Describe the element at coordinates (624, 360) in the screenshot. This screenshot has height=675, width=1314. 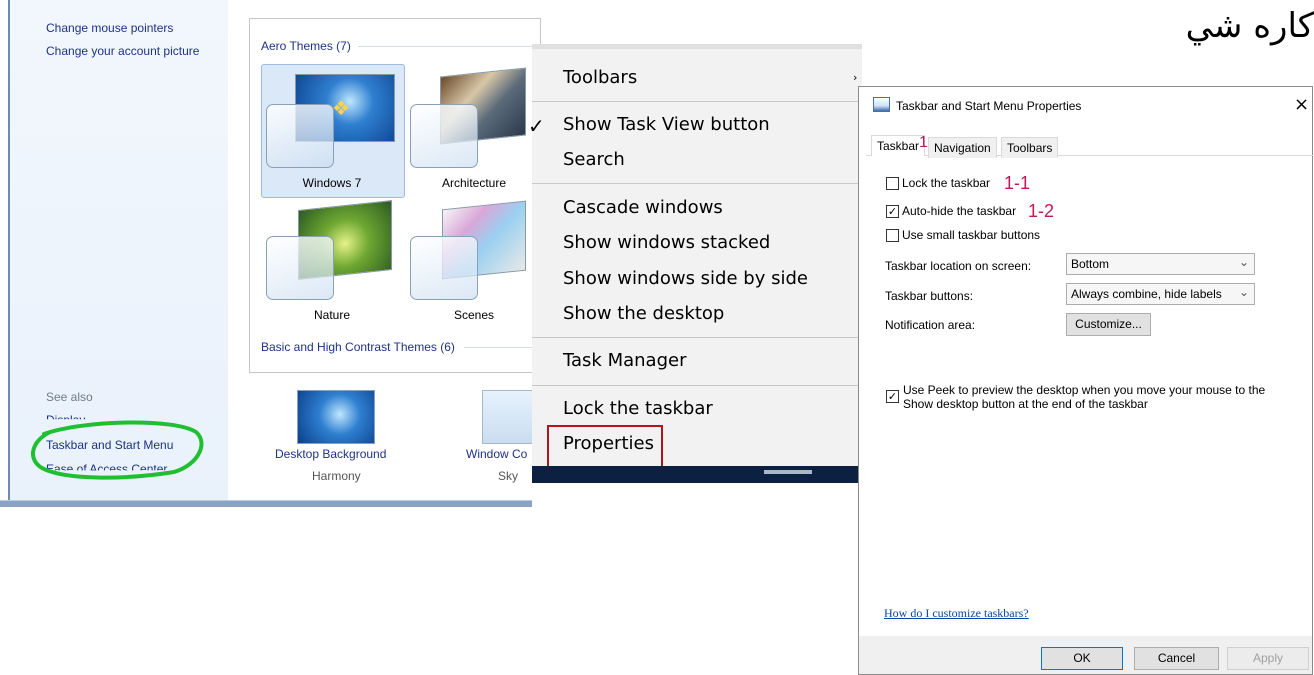
I see `menu-item-task-manager: Task Manager` at that location.